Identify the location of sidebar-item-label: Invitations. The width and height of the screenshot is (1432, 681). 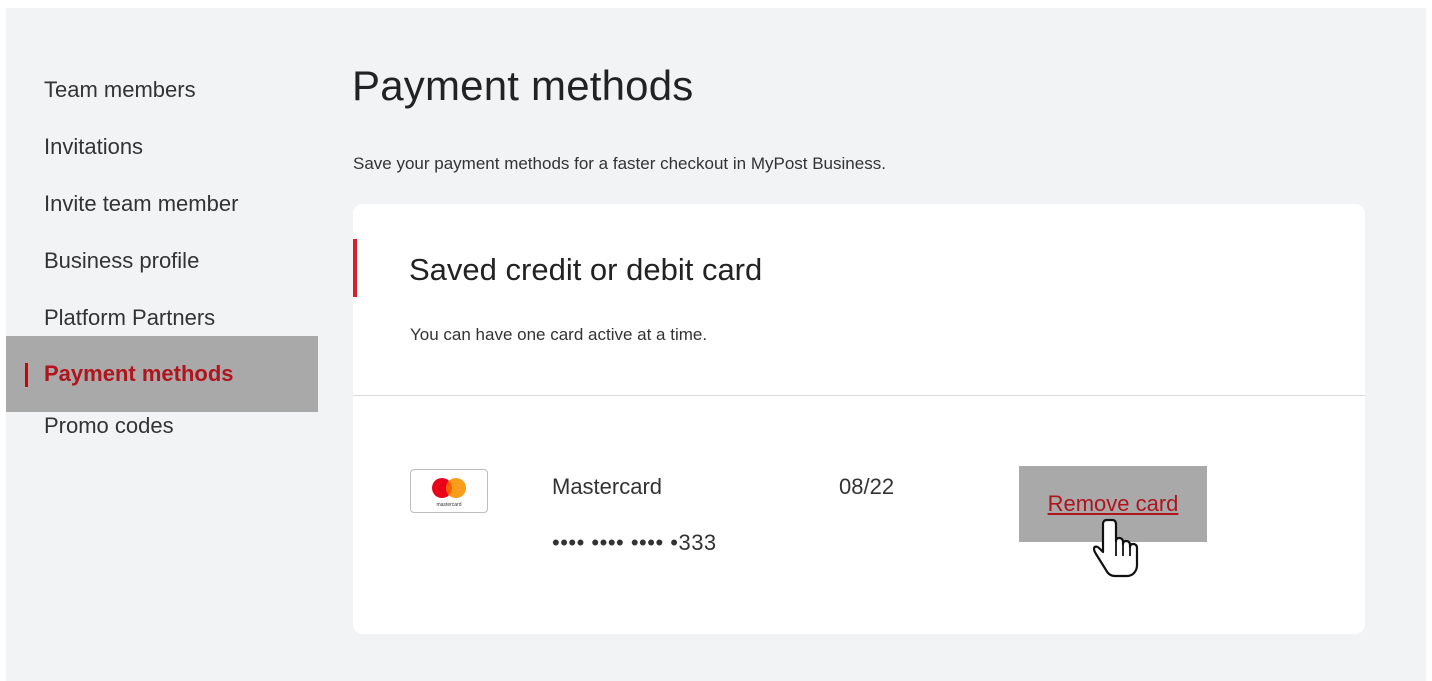
(94, 146).